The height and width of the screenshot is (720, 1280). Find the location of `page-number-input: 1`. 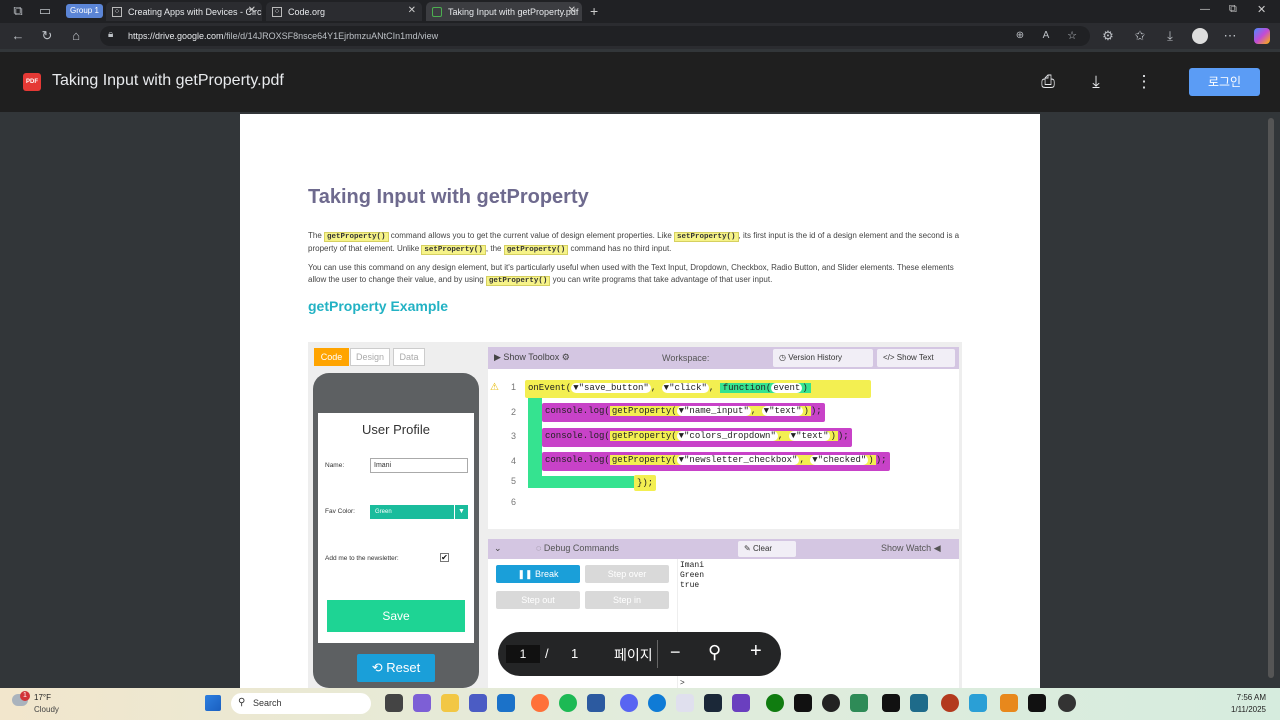

page-number-input: 1 is located at coordinates (523, 654).